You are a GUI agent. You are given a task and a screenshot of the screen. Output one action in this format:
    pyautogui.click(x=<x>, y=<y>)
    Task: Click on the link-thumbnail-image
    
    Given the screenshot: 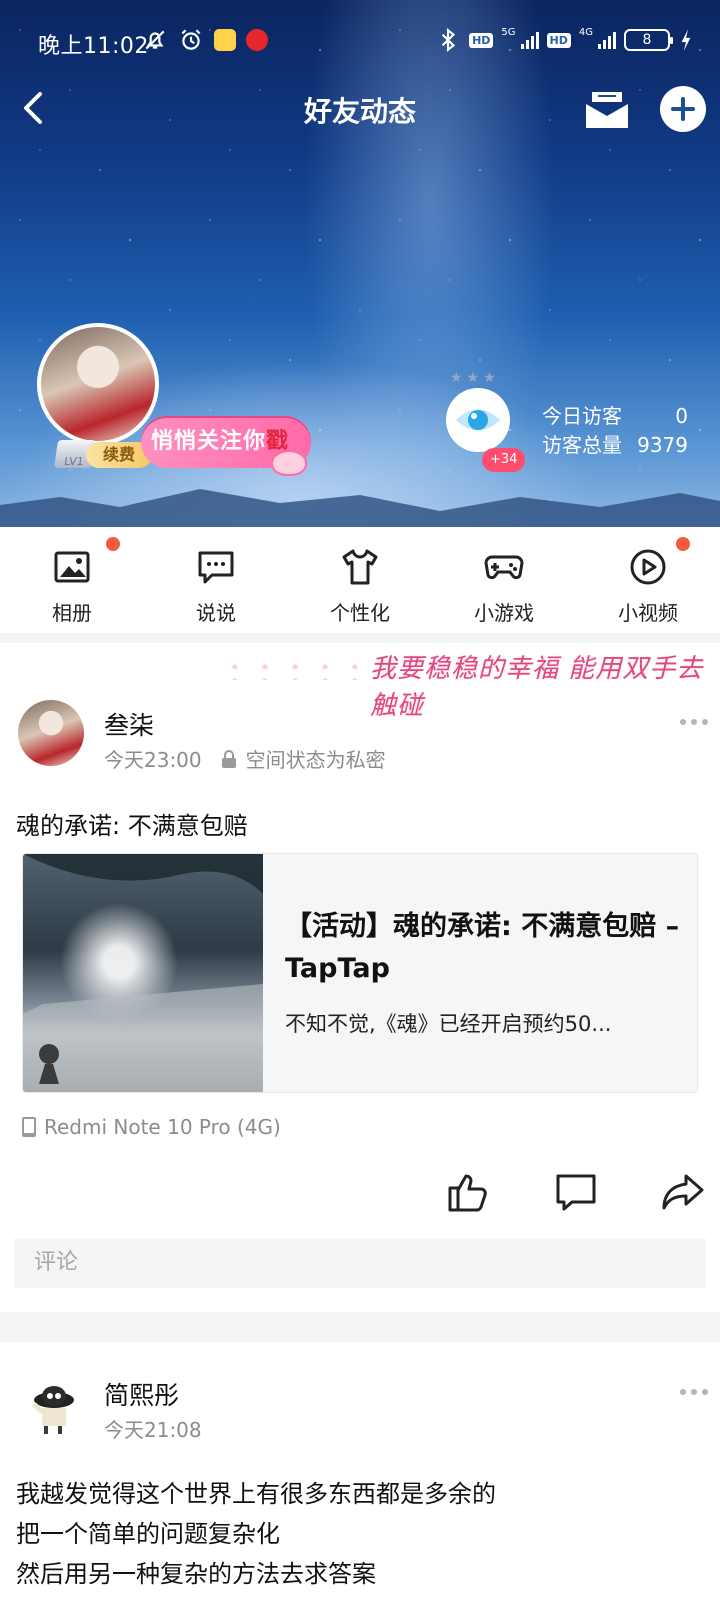 What is the action you would take?
    pyautogui.click(x=143, y=973)
    